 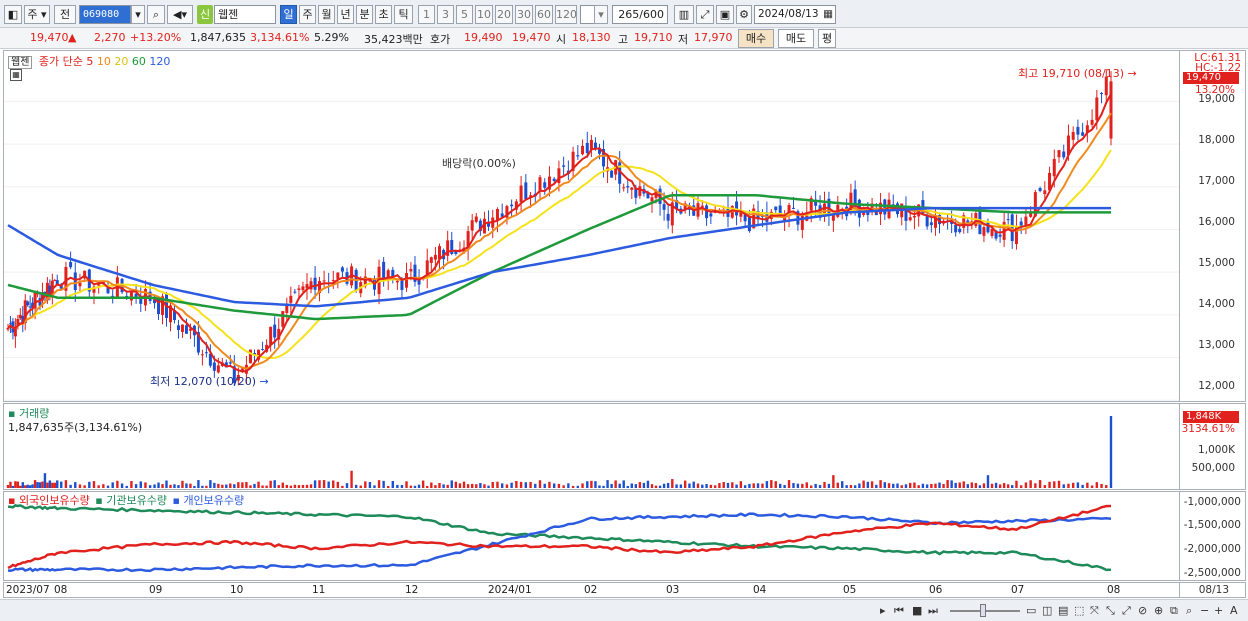 I want to click on stock-name-field: 웹젠, so click(x=245, y=14).